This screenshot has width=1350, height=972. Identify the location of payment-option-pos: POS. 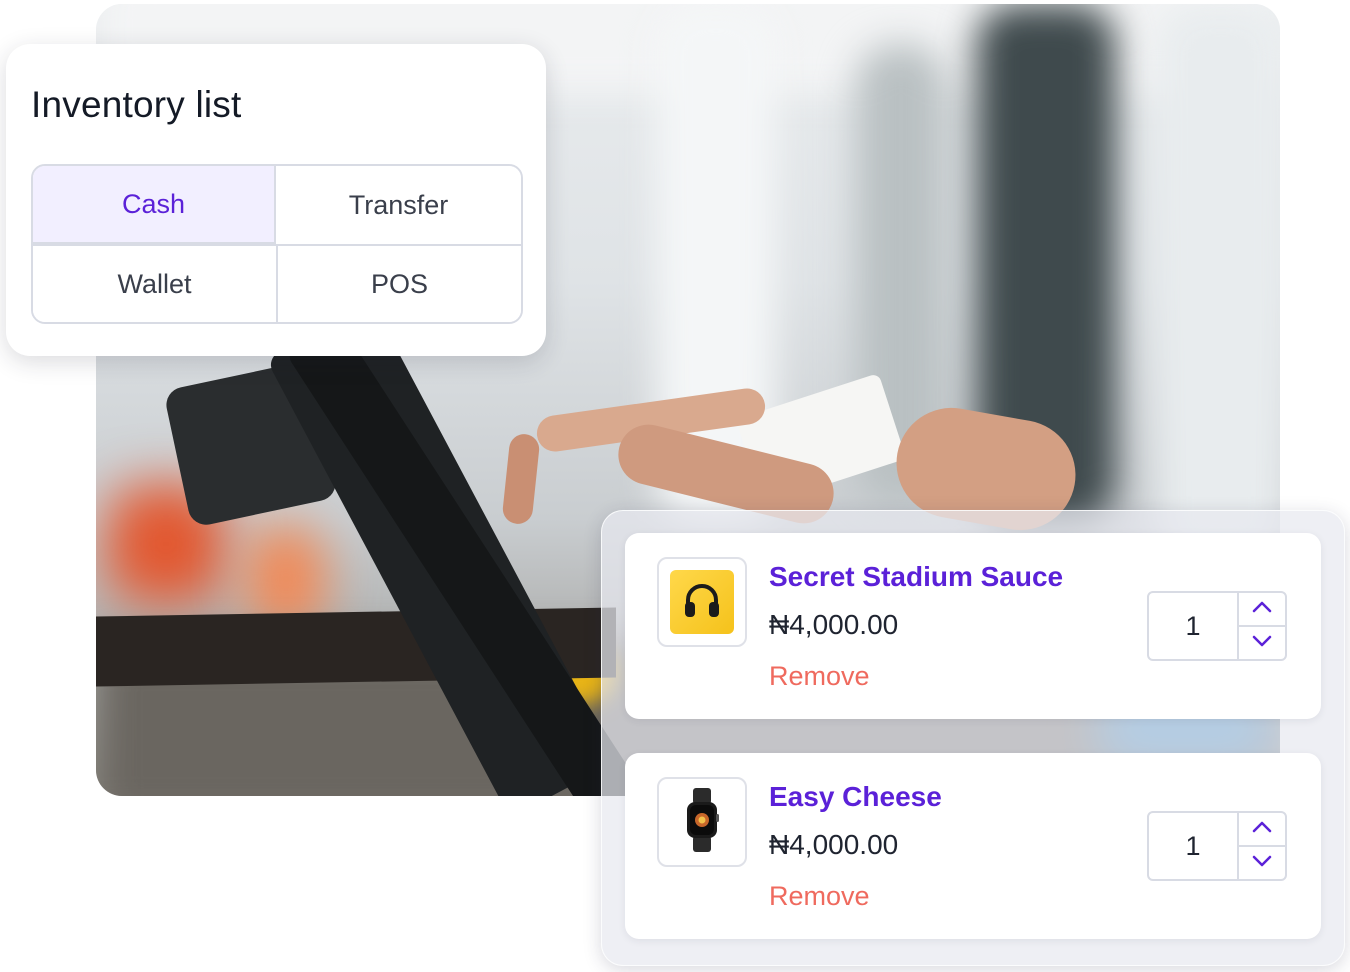
(398, 283).